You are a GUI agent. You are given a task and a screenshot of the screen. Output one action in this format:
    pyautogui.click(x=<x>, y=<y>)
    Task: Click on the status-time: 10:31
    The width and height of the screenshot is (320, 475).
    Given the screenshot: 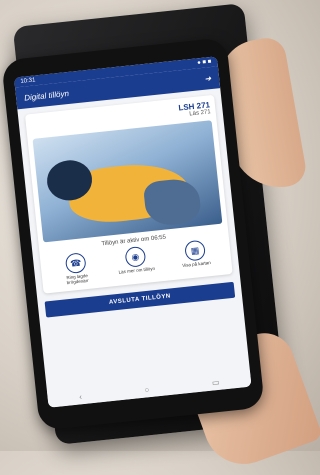 What is the action you would take?
    pyautogui.click(x=28, y=81)
    